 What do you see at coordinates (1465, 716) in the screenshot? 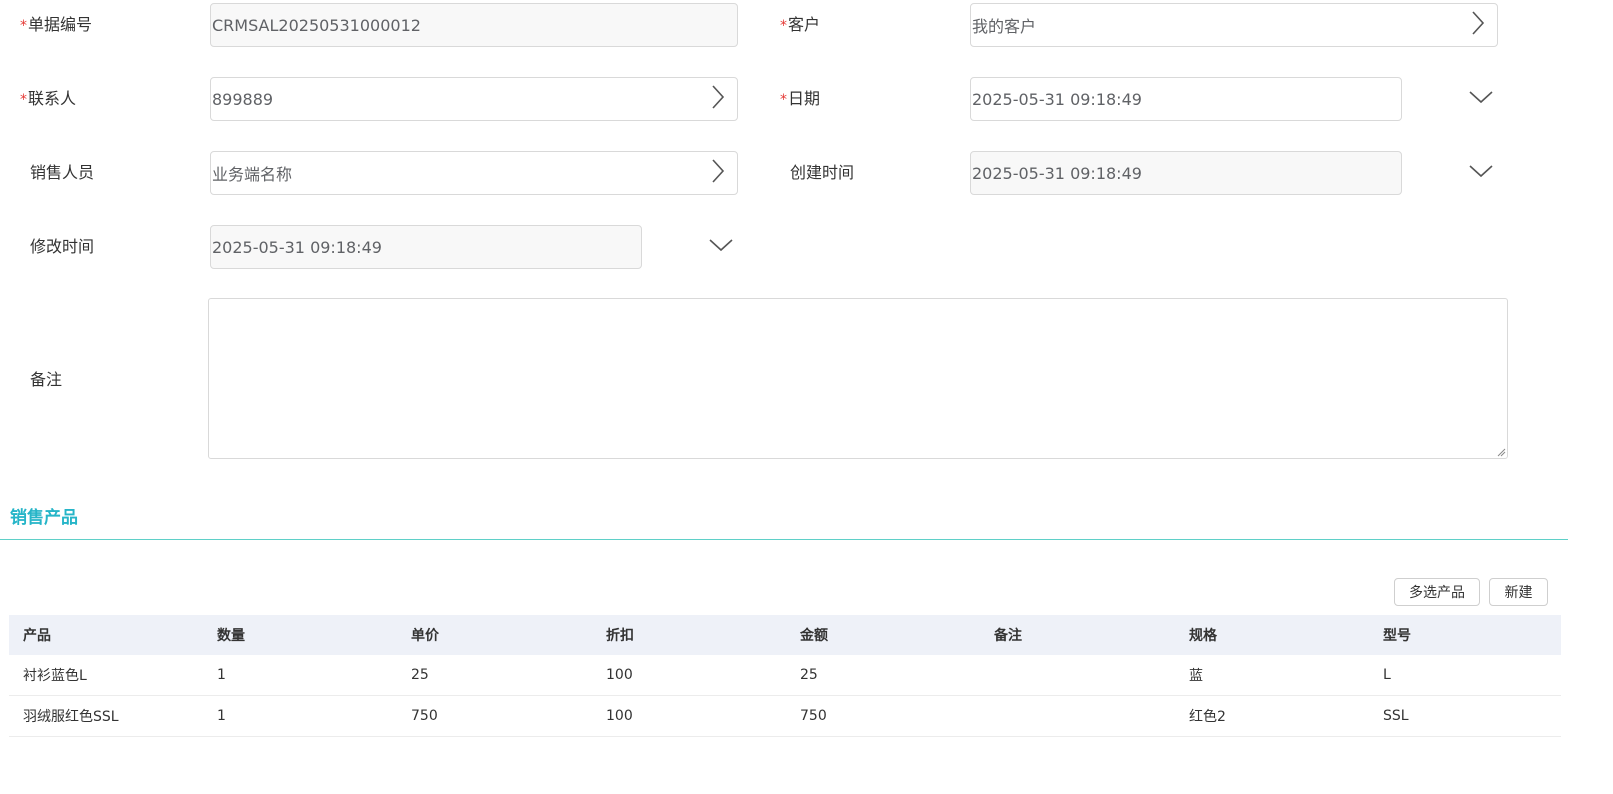
I see `cell-model: SSL` at bounding box center [1465, 716].